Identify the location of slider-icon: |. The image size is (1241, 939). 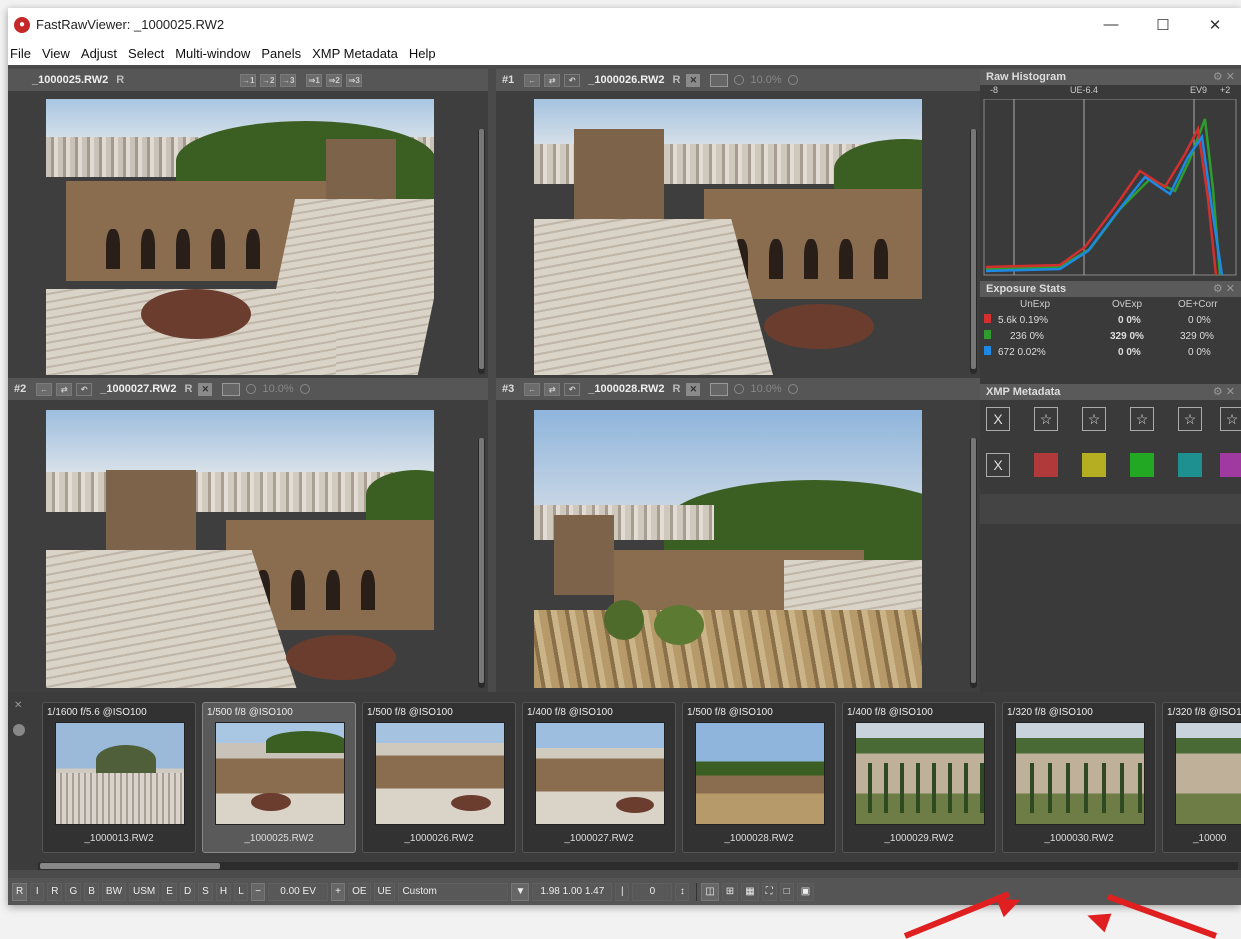
(622, 891).